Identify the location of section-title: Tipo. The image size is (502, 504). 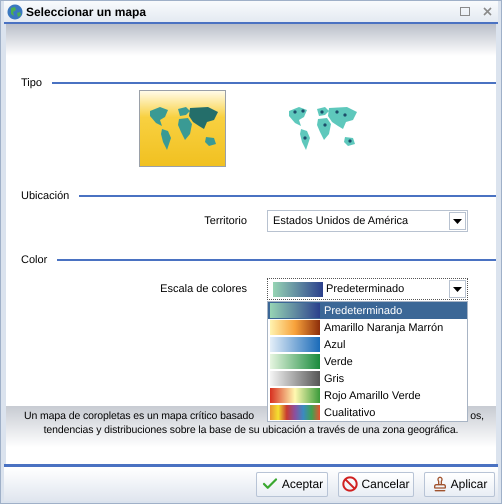
(31, 83).